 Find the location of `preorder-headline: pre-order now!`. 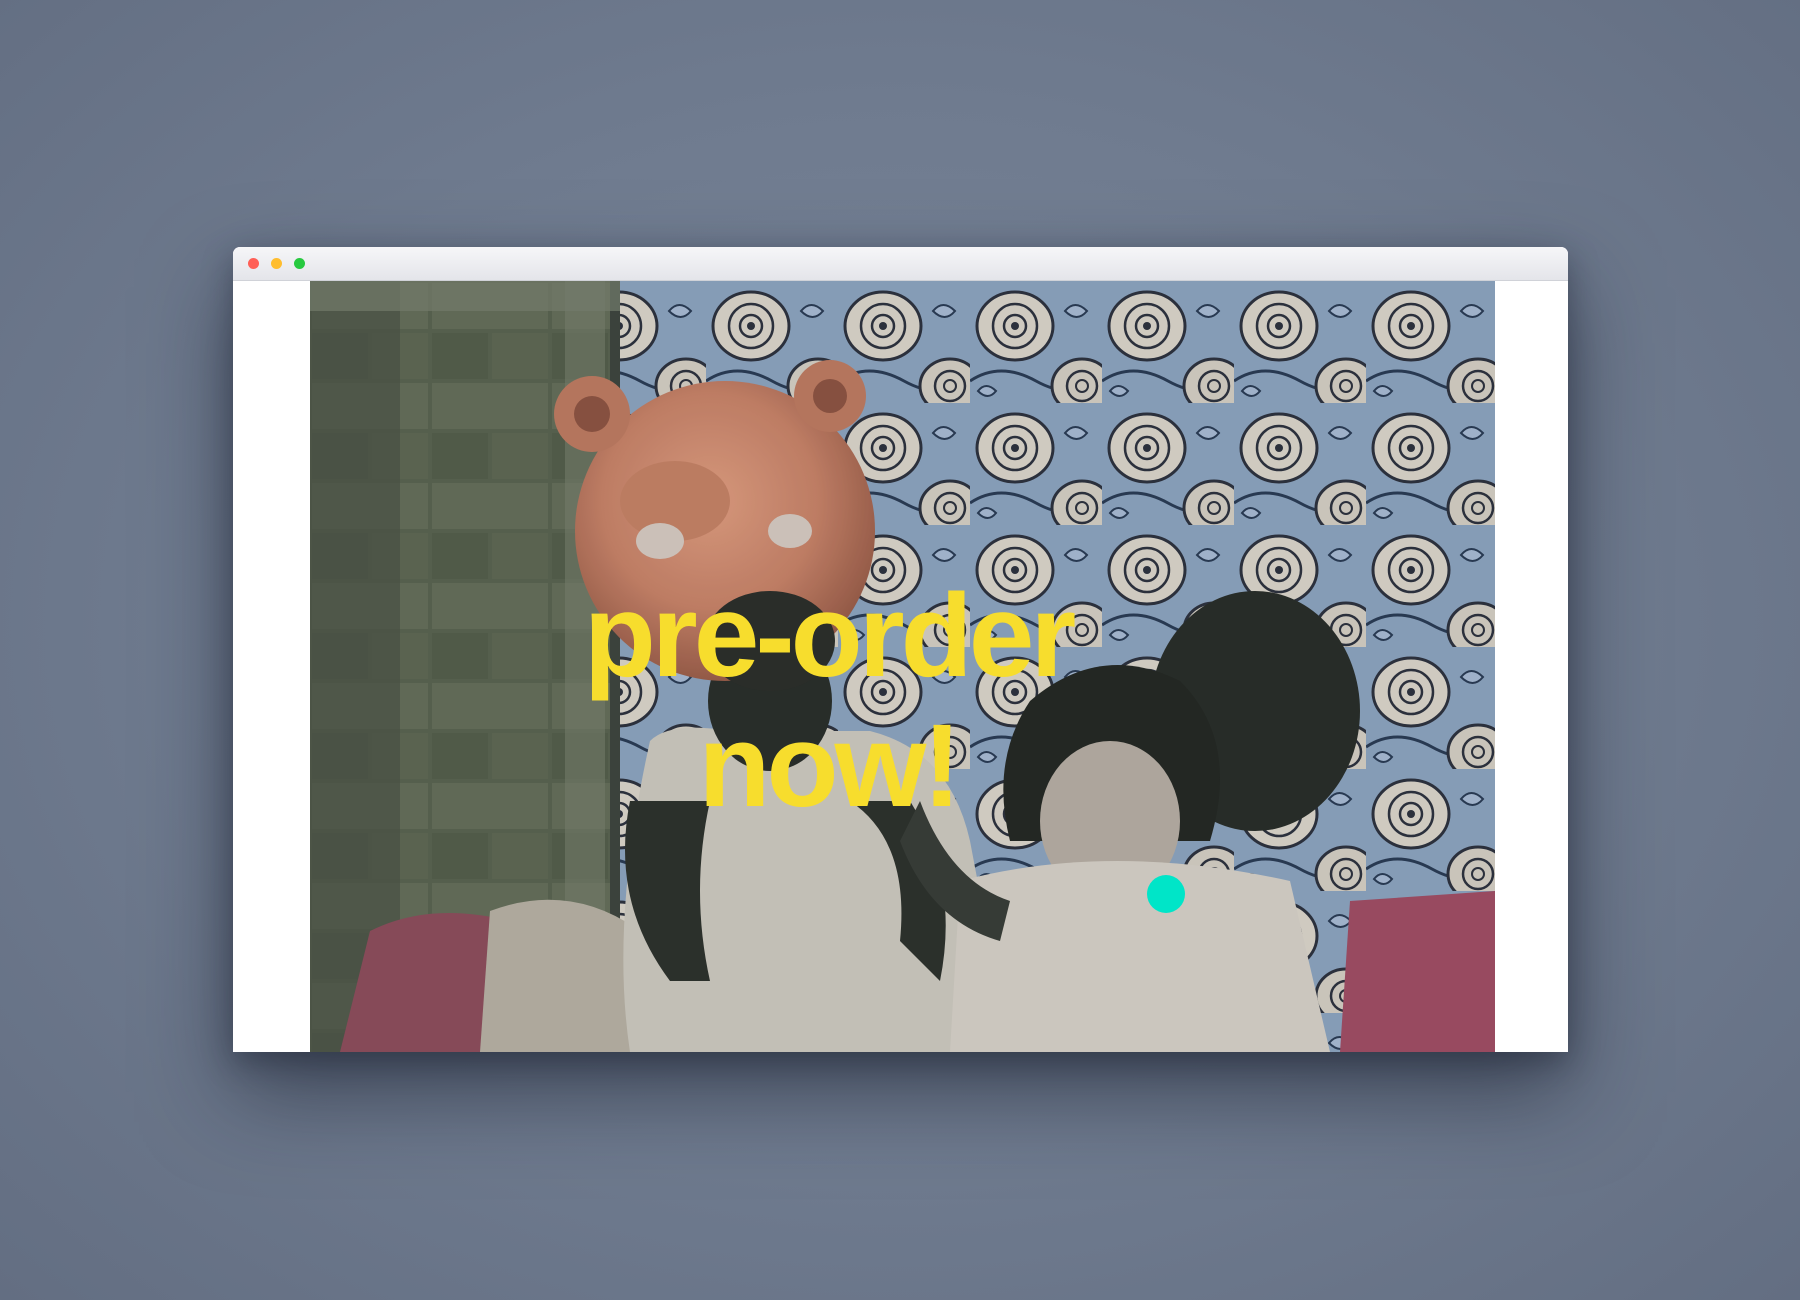

preorder-headline: pre-order now! is located at coordinates (828, 701).